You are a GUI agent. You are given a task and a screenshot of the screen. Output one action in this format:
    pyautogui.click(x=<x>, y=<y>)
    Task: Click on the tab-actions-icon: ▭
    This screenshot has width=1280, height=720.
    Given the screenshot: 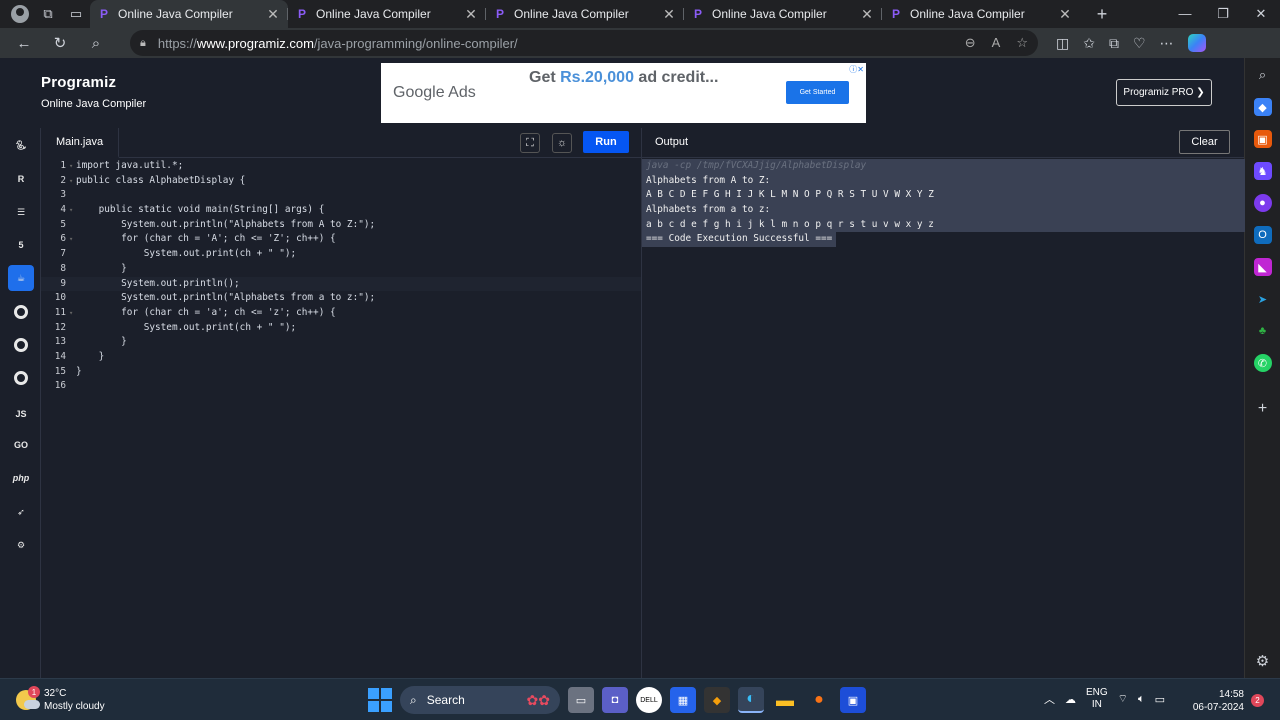 What is the action you would take?
    pyautogui.click(x=76, y=14)
    